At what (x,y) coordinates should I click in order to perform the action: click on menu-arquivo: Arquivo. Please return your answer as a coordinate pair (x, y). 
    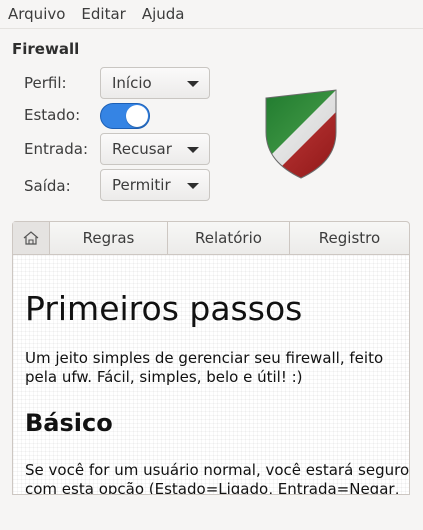
    Looking at the image, I should click on (36, 14).